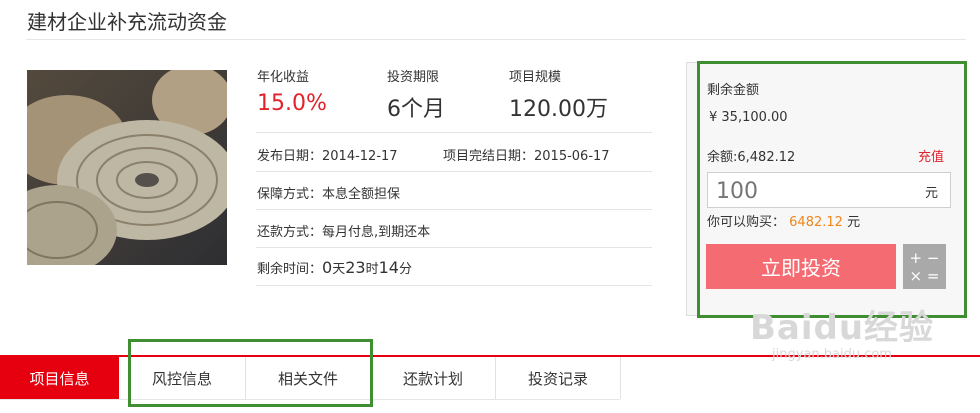 This screenshot has width=980, height=413. Describe the element at coordinates (416, 109) in the screenshot. I see `term-value: 6个月` at that location.